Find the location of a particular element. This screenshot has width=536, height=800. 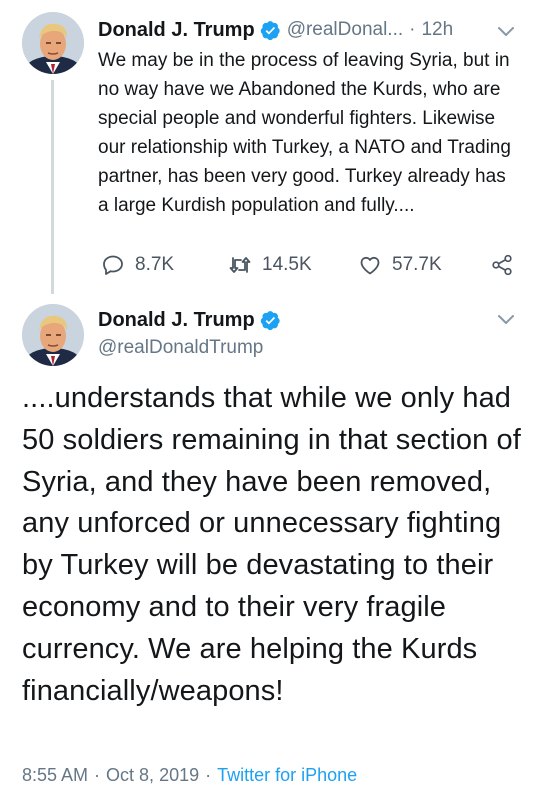

share-button is located at coordinates (502, 265).